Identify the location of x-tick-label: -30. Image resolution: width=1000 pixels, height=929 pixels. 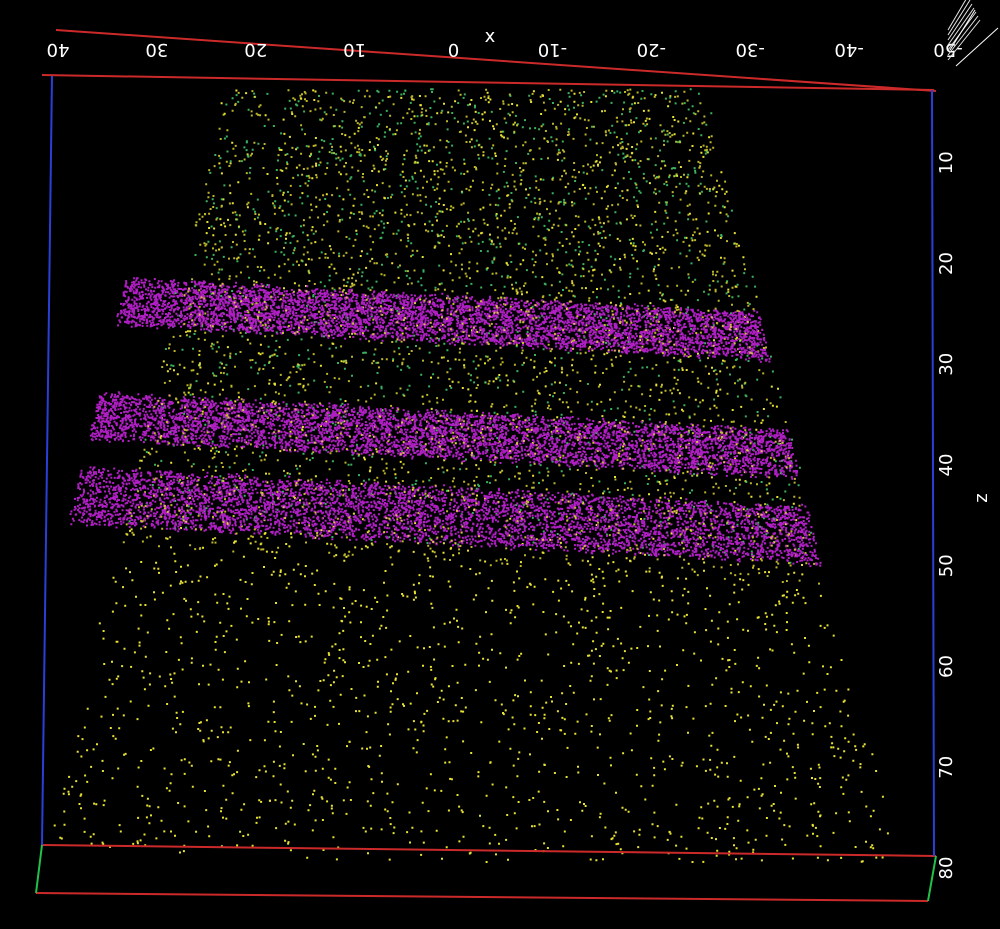
(750, 49).